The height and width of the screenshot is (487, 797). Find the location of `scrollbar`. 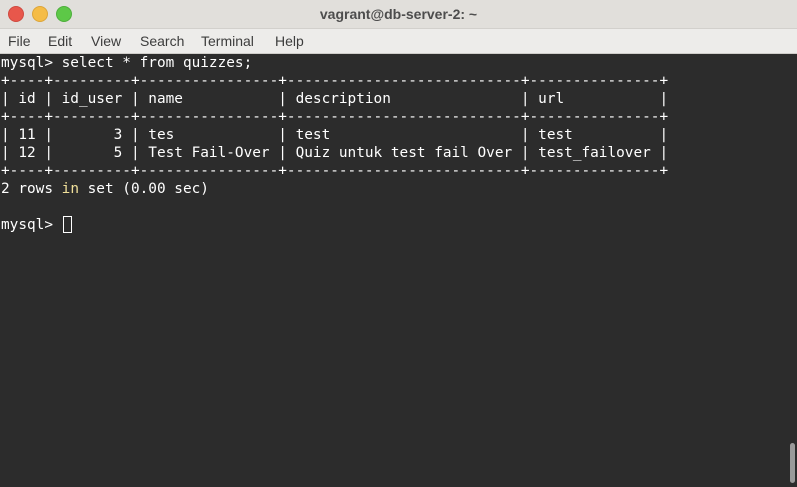

scrollbar is located at coordinates (792, 270).